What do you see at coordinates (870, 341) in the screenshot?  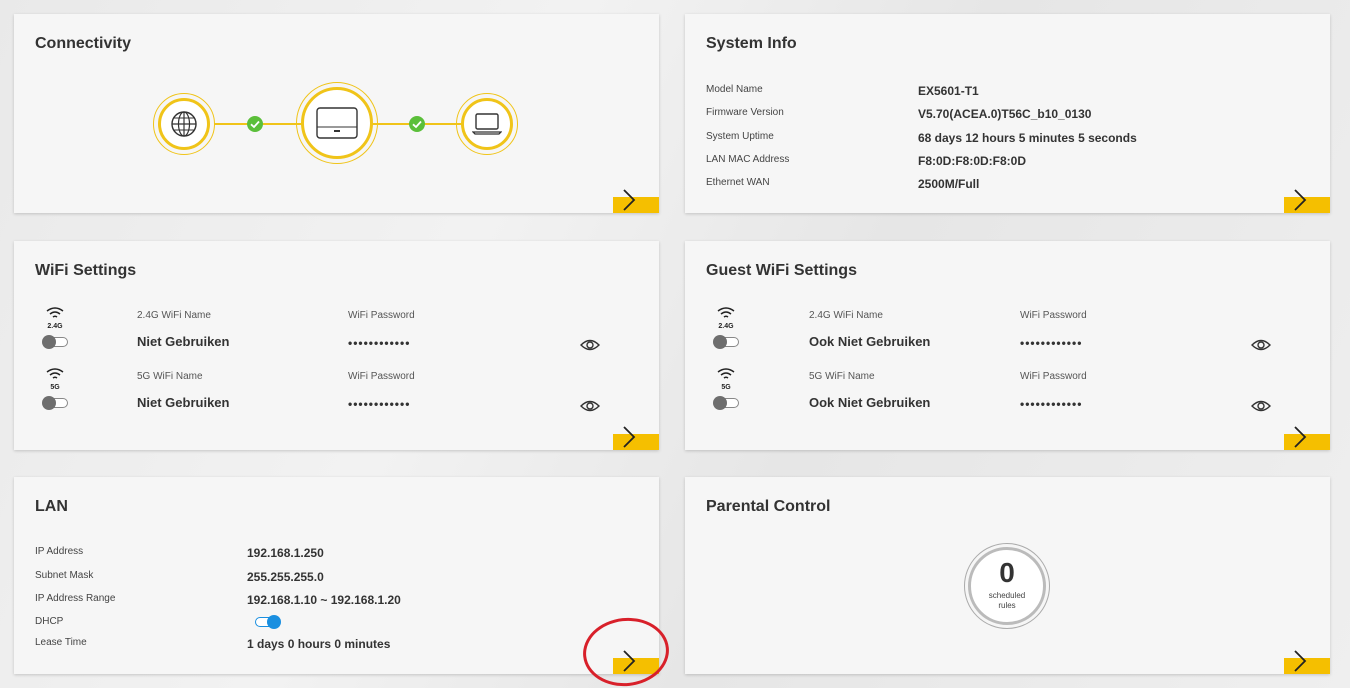 I see `guest-wifi-24g-name: Ook Niet Gebruiken` at bounding box center [870, 341].